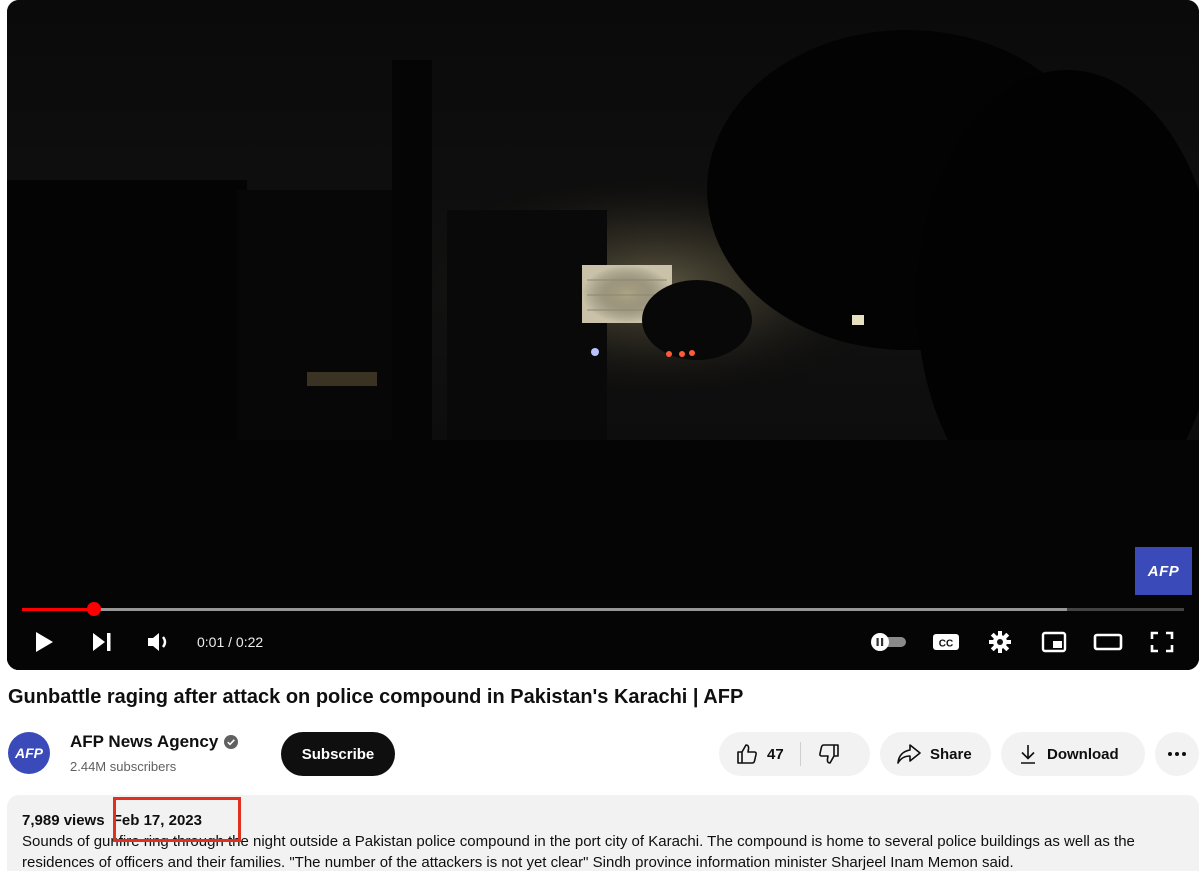 This screenshot has height=871, width=1200. I want to click on like-dislike-bar: 47, so click(794, 754).